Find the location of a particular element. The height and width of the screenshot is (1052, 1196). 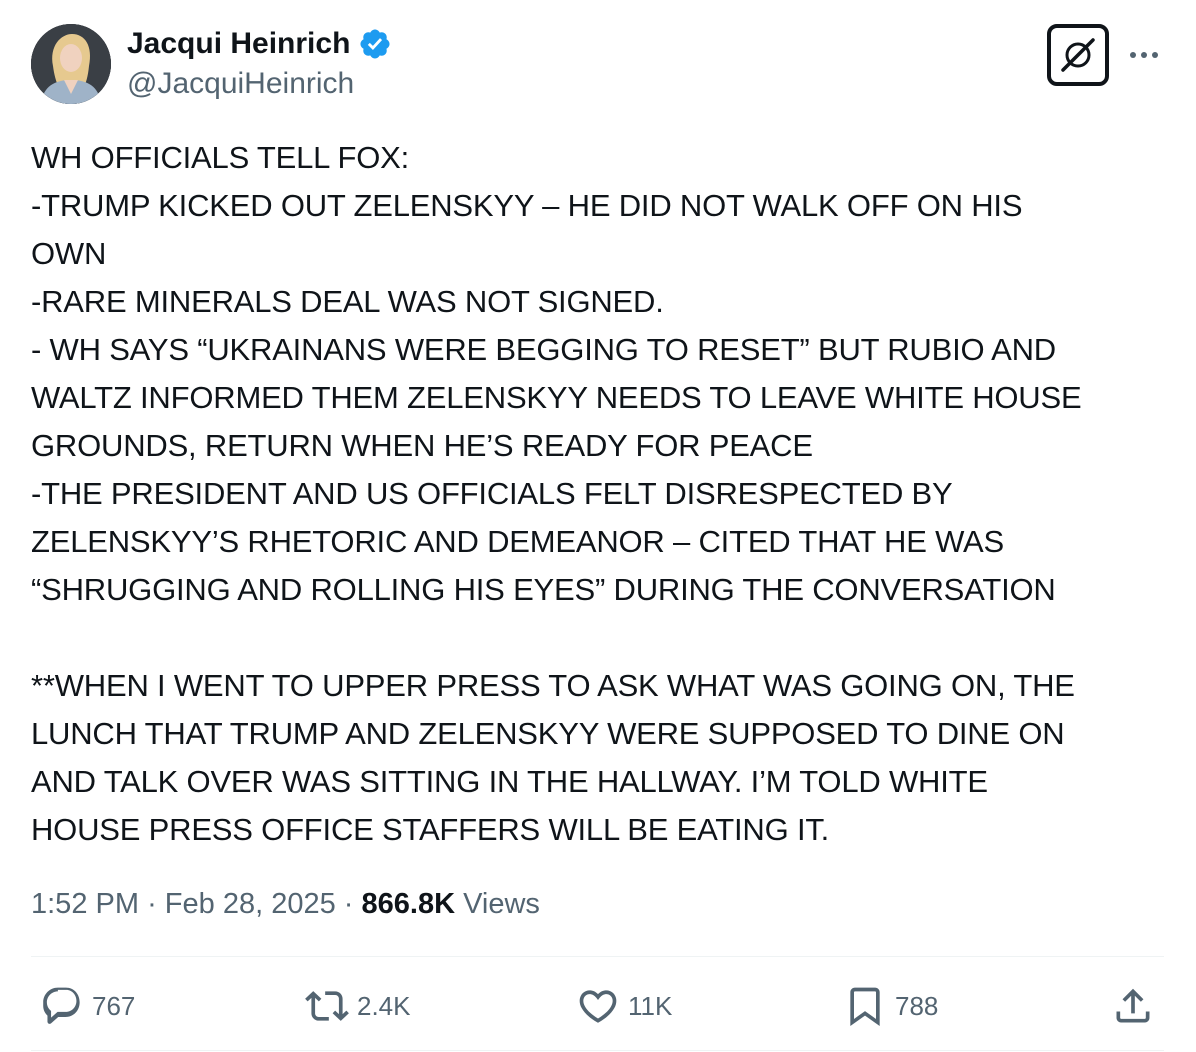

like-count: 11K is located at coordinates (650, 1005).